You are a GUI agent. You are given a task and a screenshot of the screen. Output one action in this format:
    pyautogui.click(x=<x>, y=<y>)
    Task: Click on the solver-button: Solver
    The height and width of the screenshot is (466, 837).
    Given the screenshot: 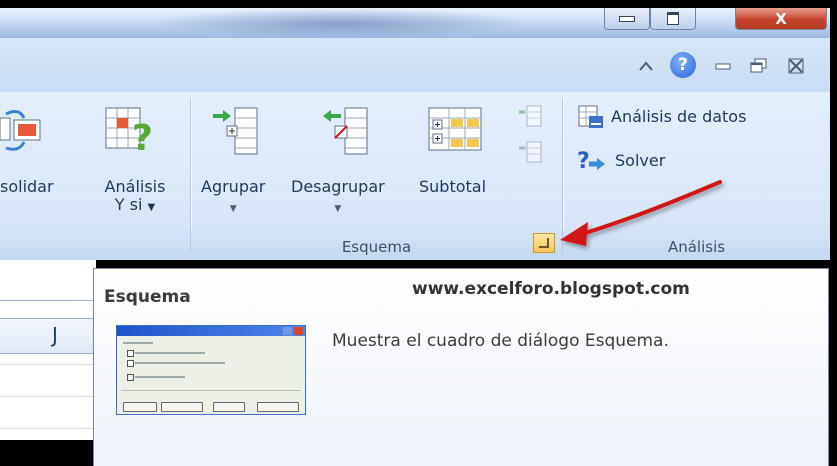 What is the action you would take?
    pyautogui.click(x=640, y=161)
    